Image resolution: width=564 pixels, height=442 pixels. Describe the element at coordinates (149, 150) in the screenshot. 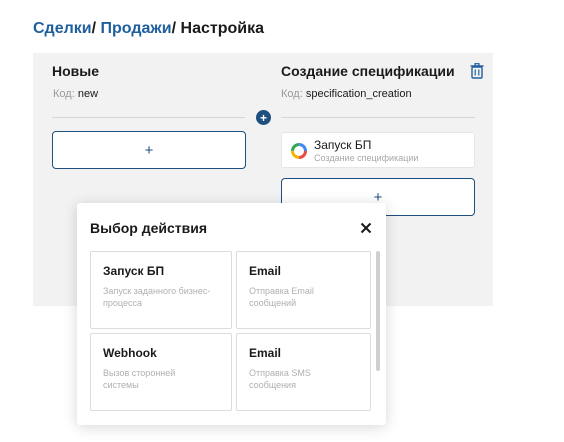

I see `add-action-button-new: +` at that location.